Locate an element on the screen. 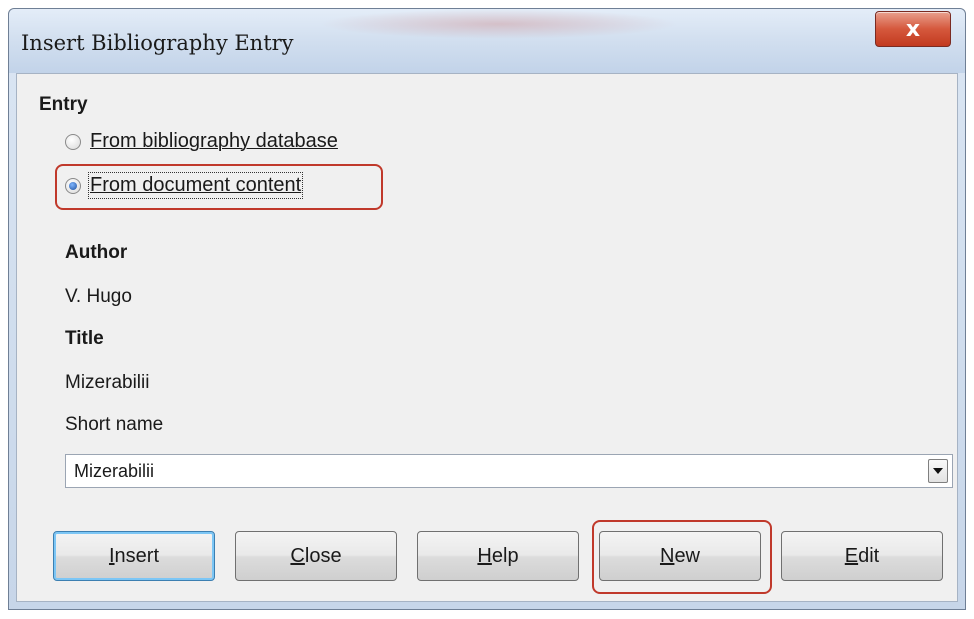  radio-from-document: From document content is located at coordinates (184, 185).